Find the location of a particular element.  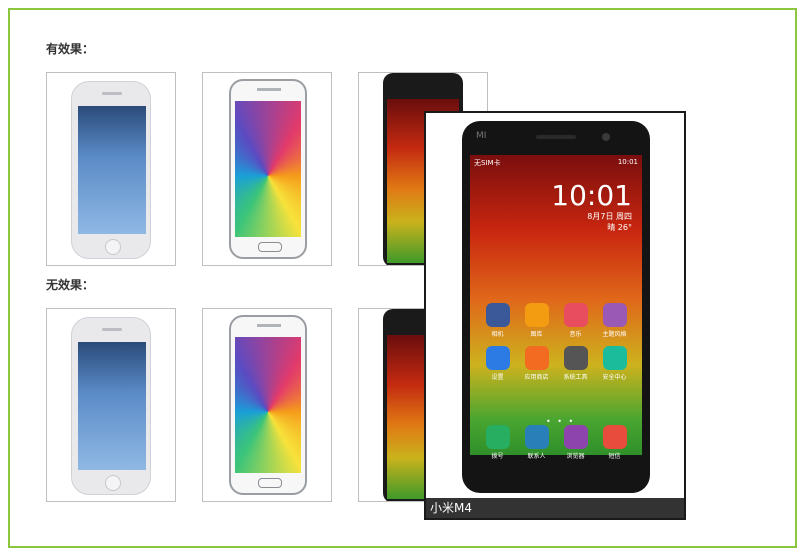

app-label: 拨号 is located at coordinates (497, 456).